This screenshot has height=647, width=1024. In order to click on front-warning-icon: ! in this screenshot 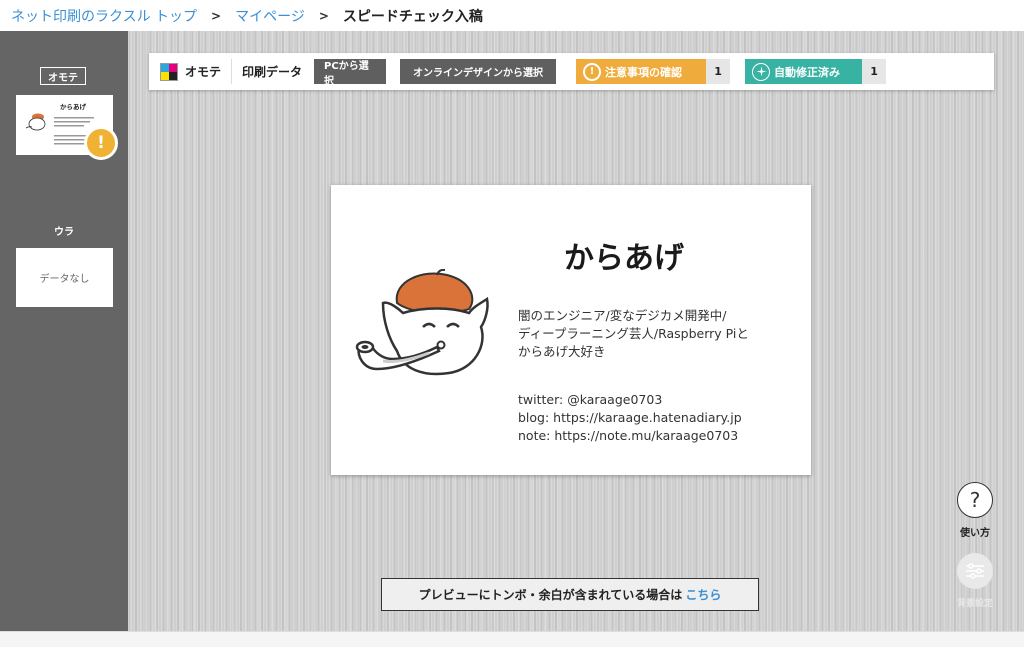, I will do `click(101, 143)`.